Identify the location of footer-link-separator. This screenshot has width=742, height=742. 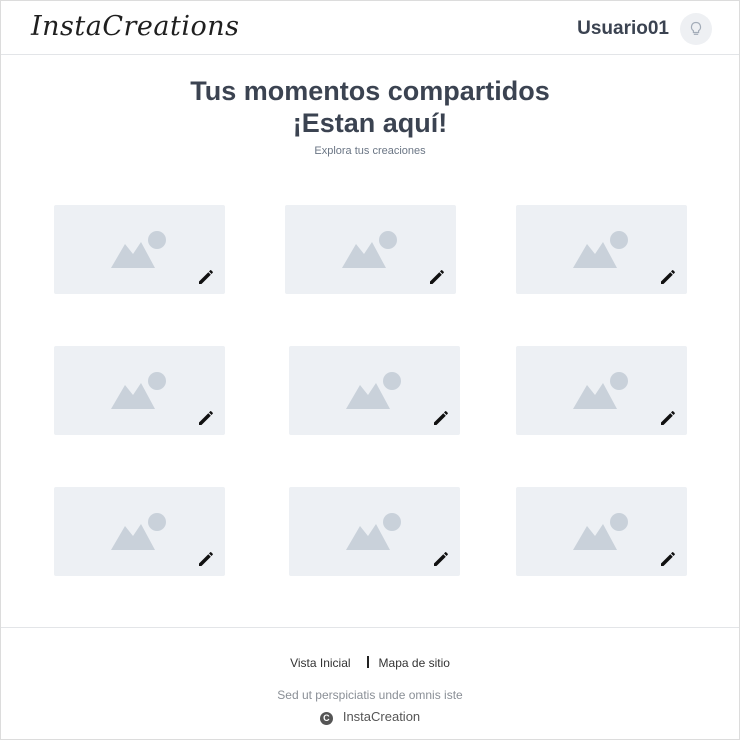
(367, 662).